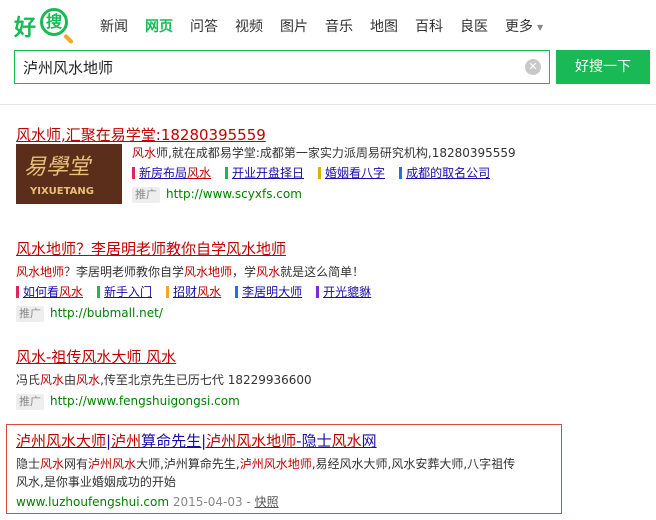 This screenshot has height=520, width=656. Describe the element at coordinates (96, 357) in the screenshot. I see `result-title-text: 风水-祖传风水大师 风水` at that location.